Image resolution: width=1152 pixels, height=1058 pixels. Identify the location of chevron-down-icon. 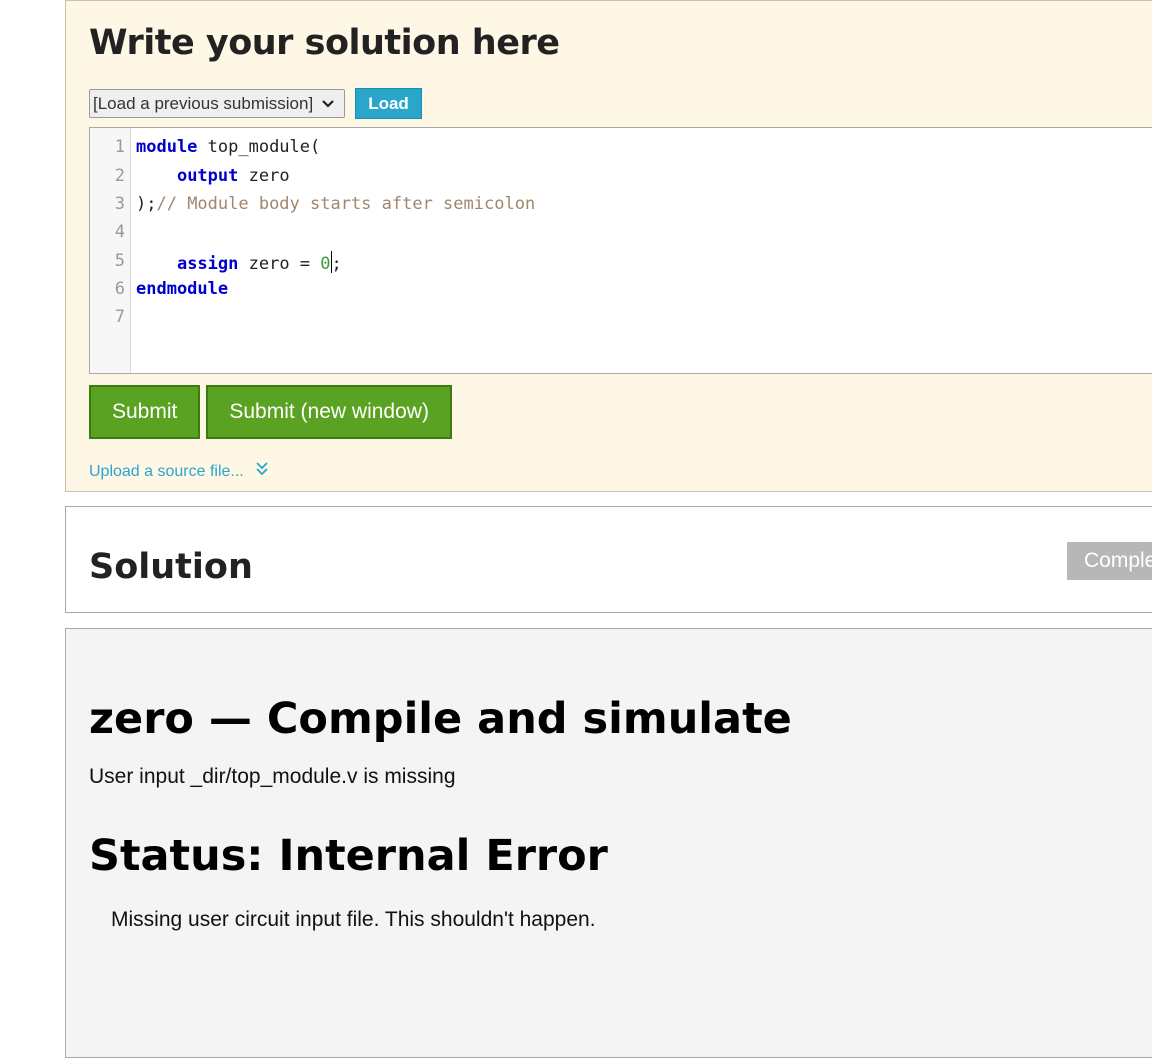
(328, 104).